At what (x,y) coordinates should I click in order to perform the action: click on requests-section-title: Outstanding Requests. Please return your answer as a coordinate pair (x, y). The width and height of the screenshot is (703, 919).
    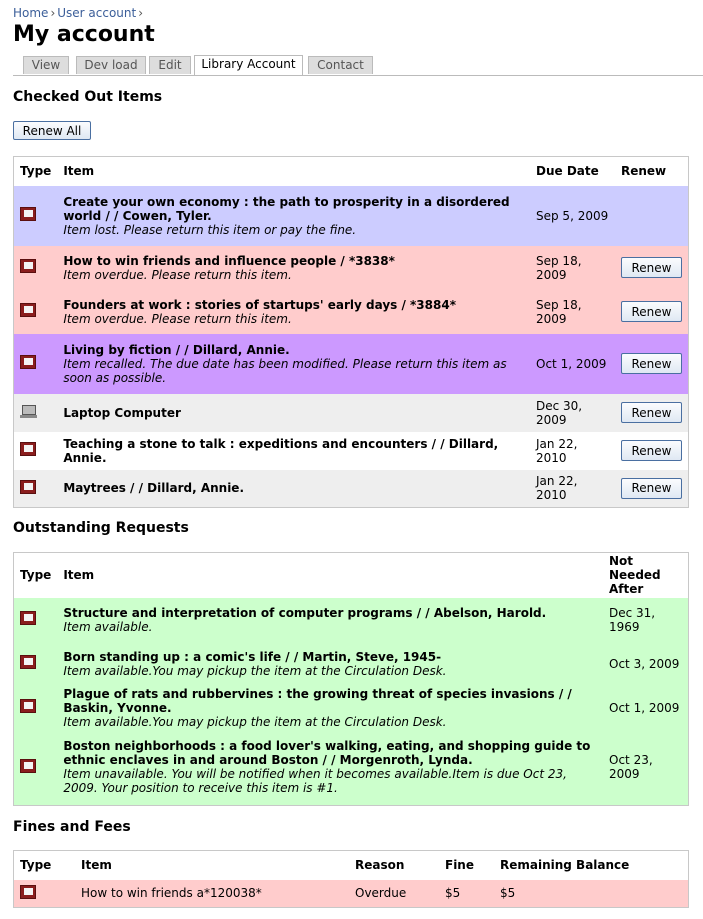
    Looking at the image, I should click on (101, 528).